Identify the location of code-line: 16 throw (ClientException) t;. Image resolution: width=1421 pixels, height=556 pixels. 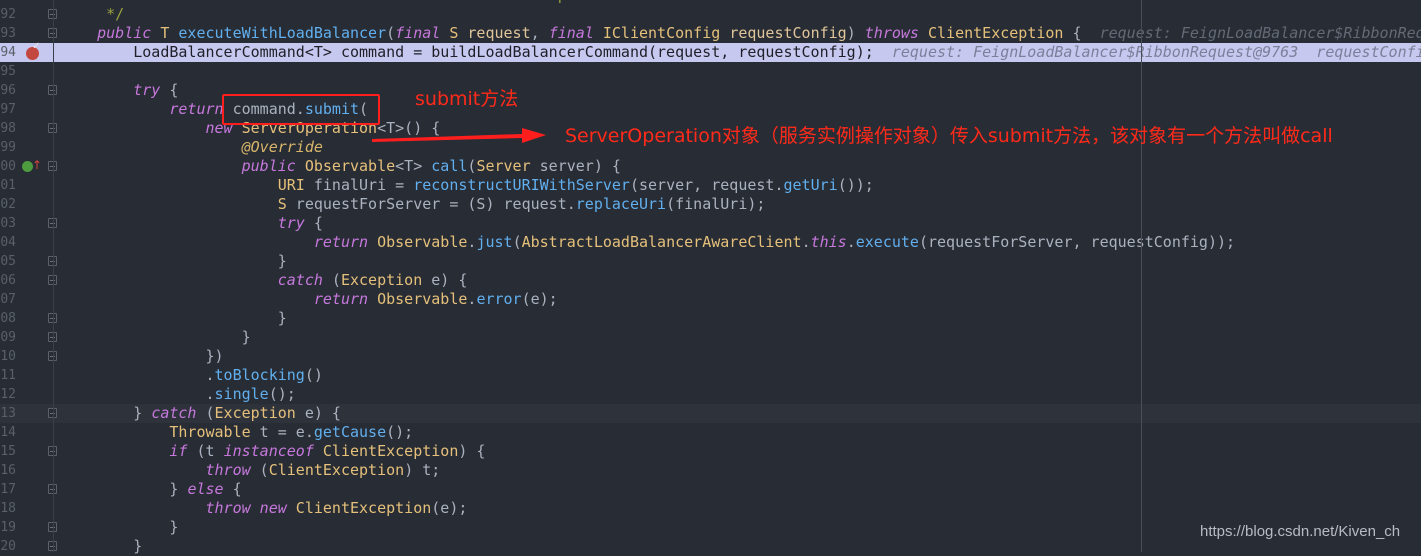
(710, 470).